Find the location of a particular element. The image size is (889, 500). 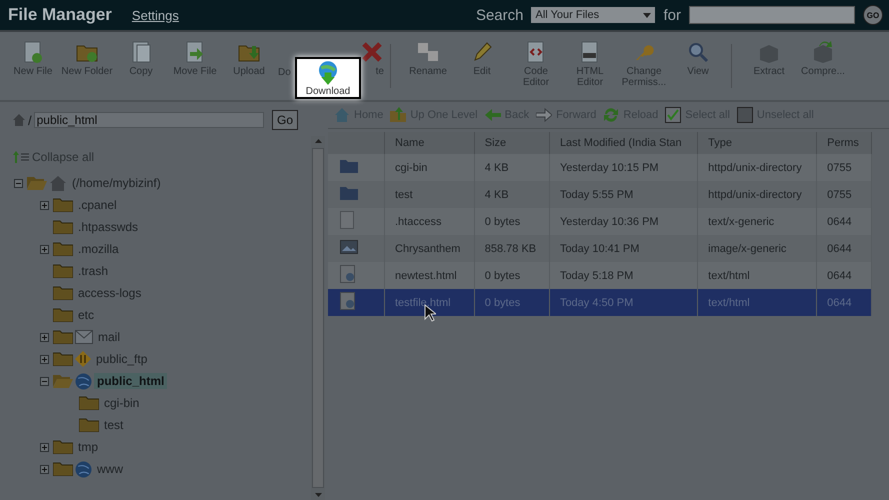

scrollbar is located at coordinates (318, 318).